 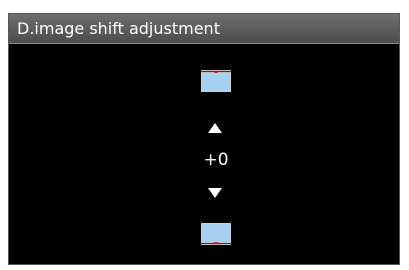 What do you see at coordinates (216, 234) in the screenshot?
I see `image-shift-bottom-preview-icon` at bounding box center [216, 234].